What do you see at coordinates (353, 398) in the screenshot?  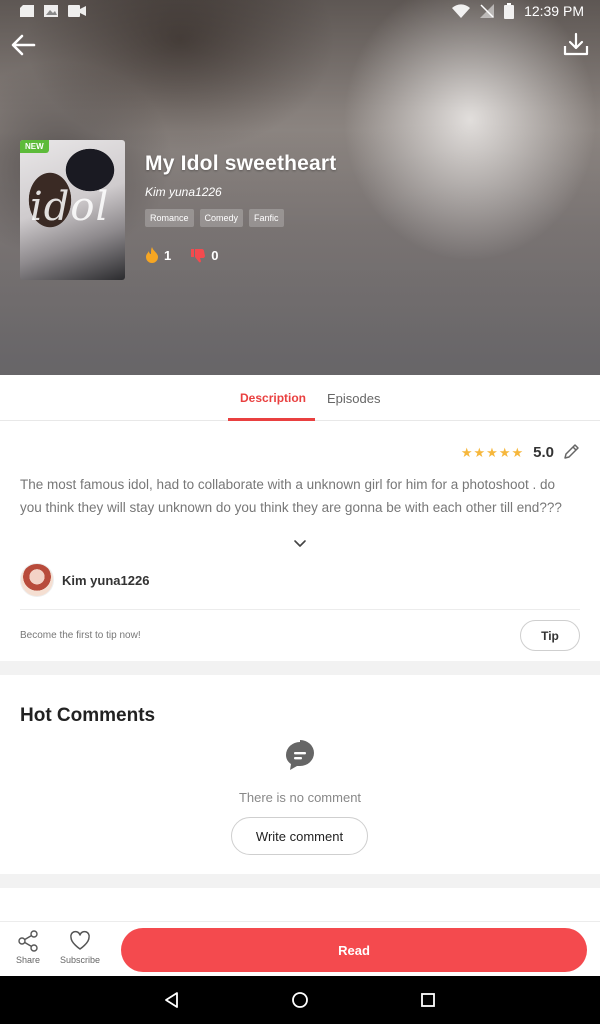 I see `tab-episodes: Episodes` at bounding box center [353, 398].